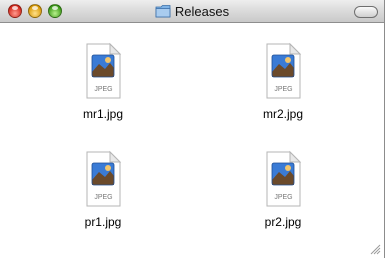  Describe the element at coordinates (202, 11) in the screenshot. I see `window-title-text: Releases` at that location.